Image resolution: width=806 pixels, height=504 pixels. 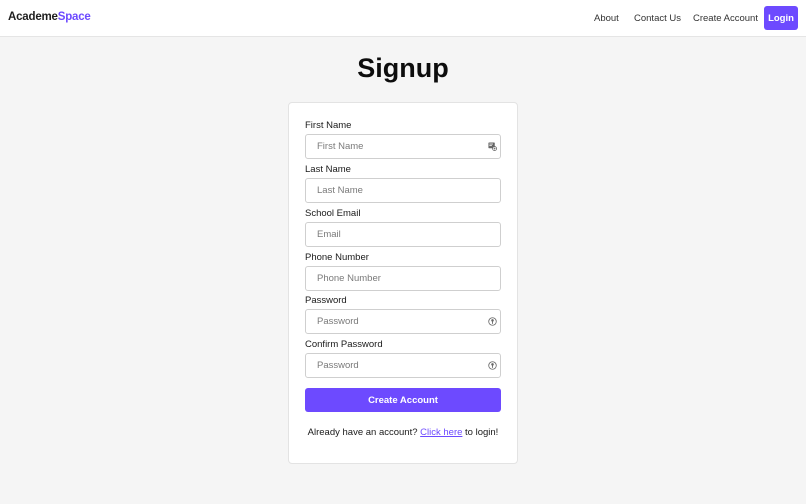 I want to click on school-email-input, so click(x=403, y=234).